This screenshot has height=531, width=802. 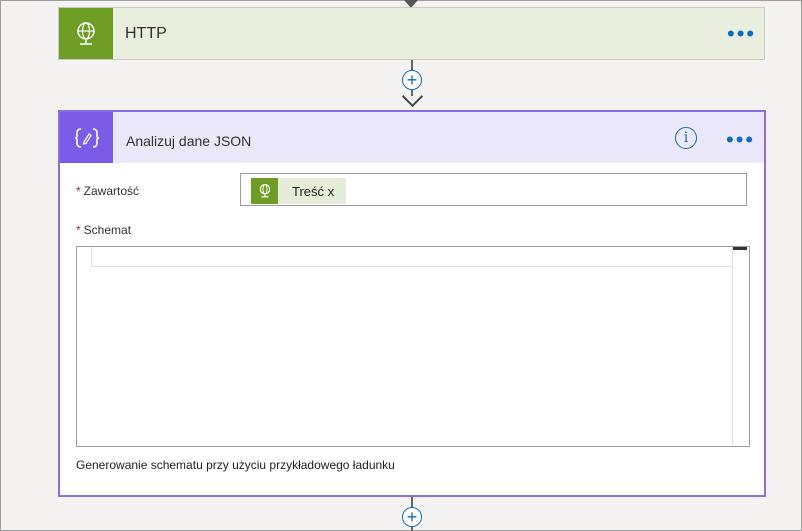 What do you see at coordinates (86, 137) in the screenshot?
I see `curly-braces-icon` at bounding box center [86, 137].